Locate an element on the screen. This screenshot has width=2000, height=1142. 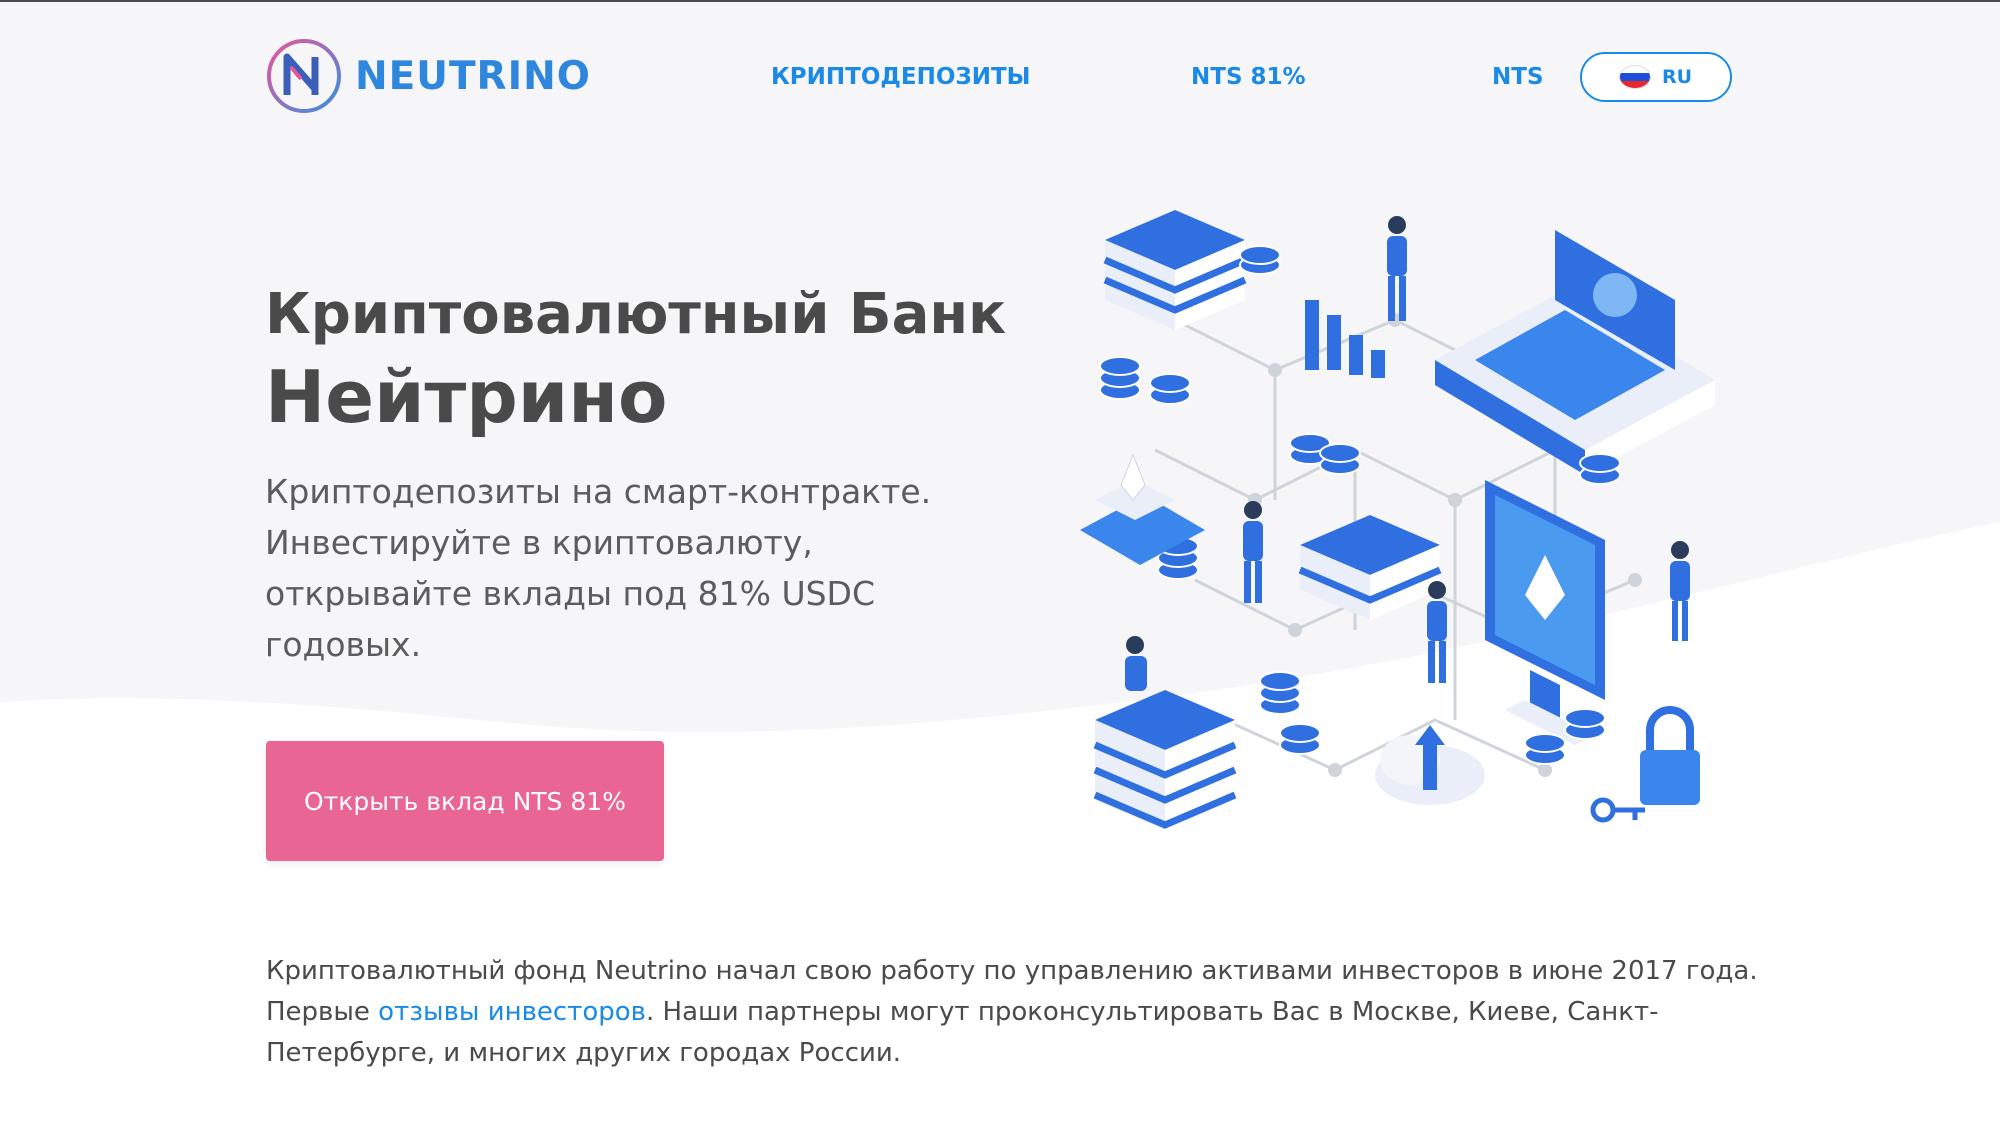
nav-link-cryptodeposits: КРИПТОДЕПОЗИТЫ is located at coordinates (901, 77).